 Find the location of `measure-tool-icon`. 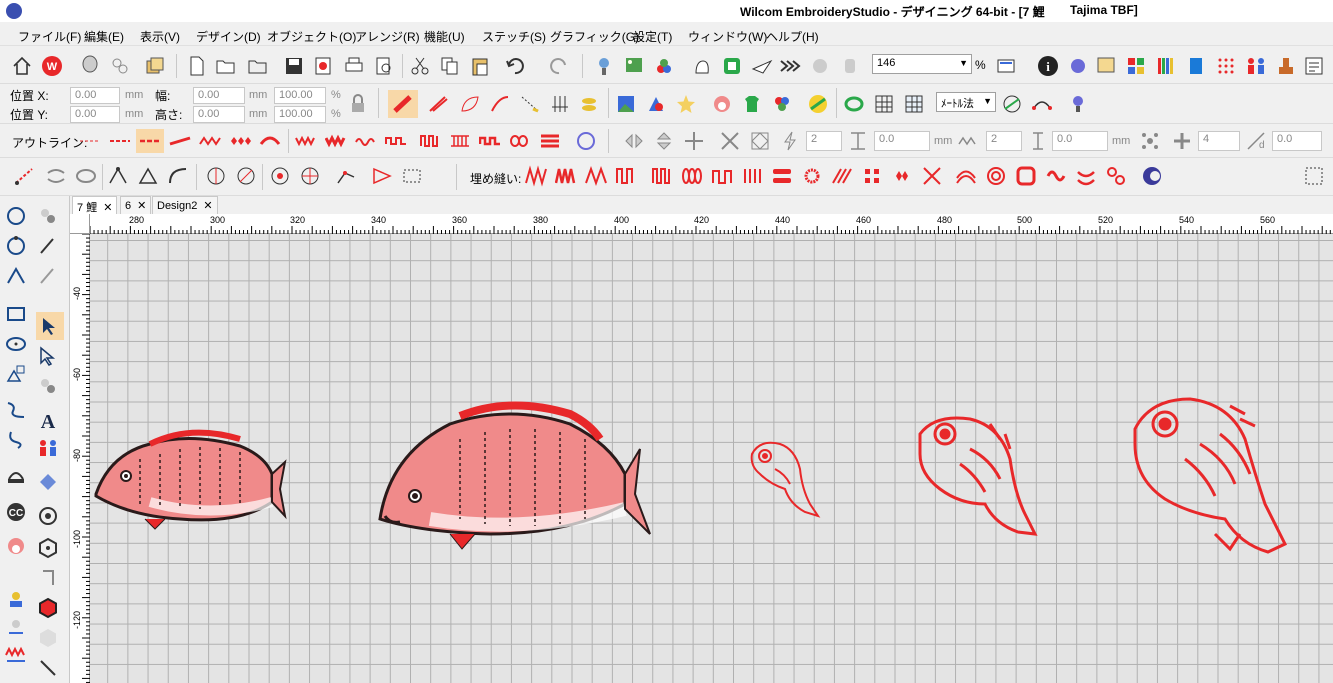

measure-tool-icon is located at coordinates (1012, 104).